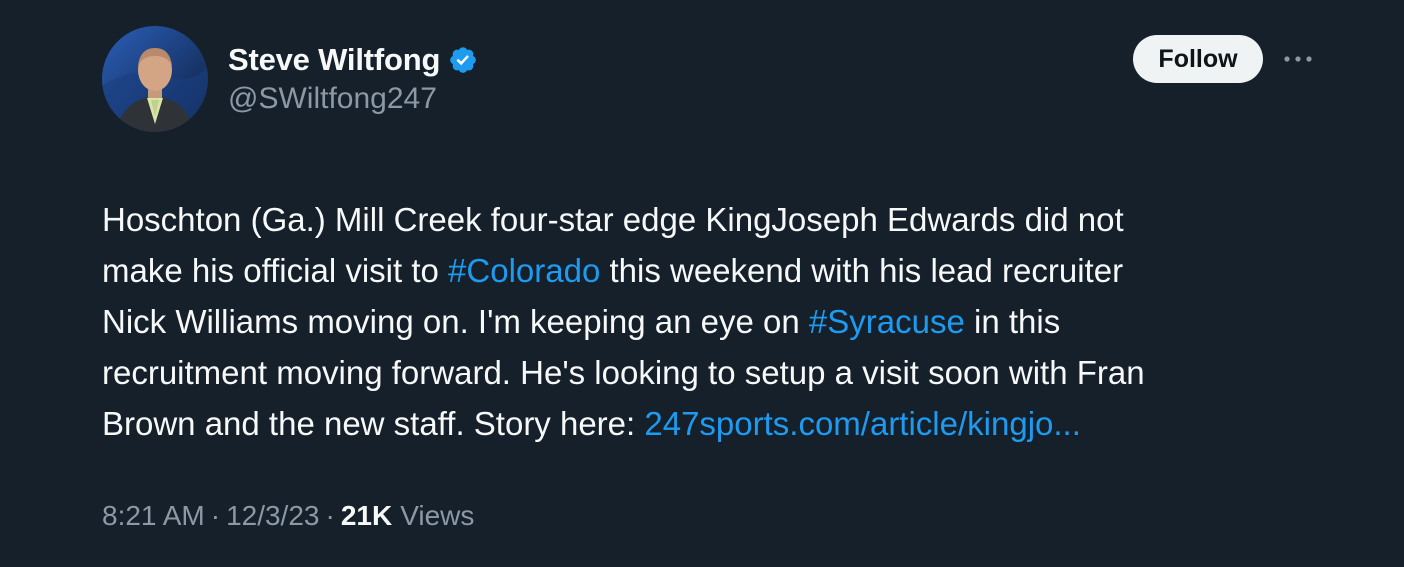  What do you see at coordinates (155, 79) in the screenshot?
I see `avatar` at bounding box center [155, 79].